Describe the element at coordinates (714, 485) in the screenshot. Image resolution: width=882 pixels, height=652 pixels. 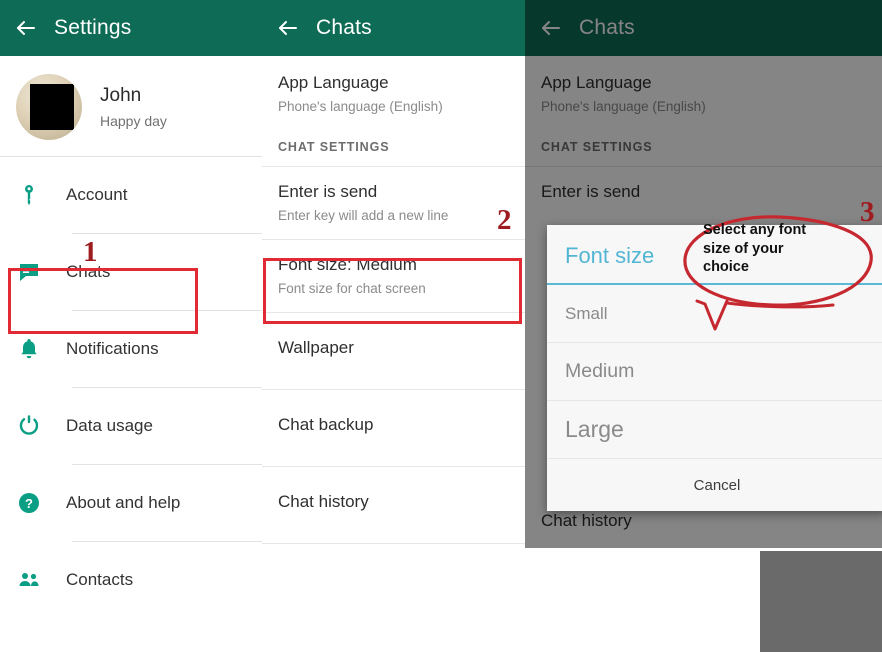
I see `cancel-button: Cancel` at that location.